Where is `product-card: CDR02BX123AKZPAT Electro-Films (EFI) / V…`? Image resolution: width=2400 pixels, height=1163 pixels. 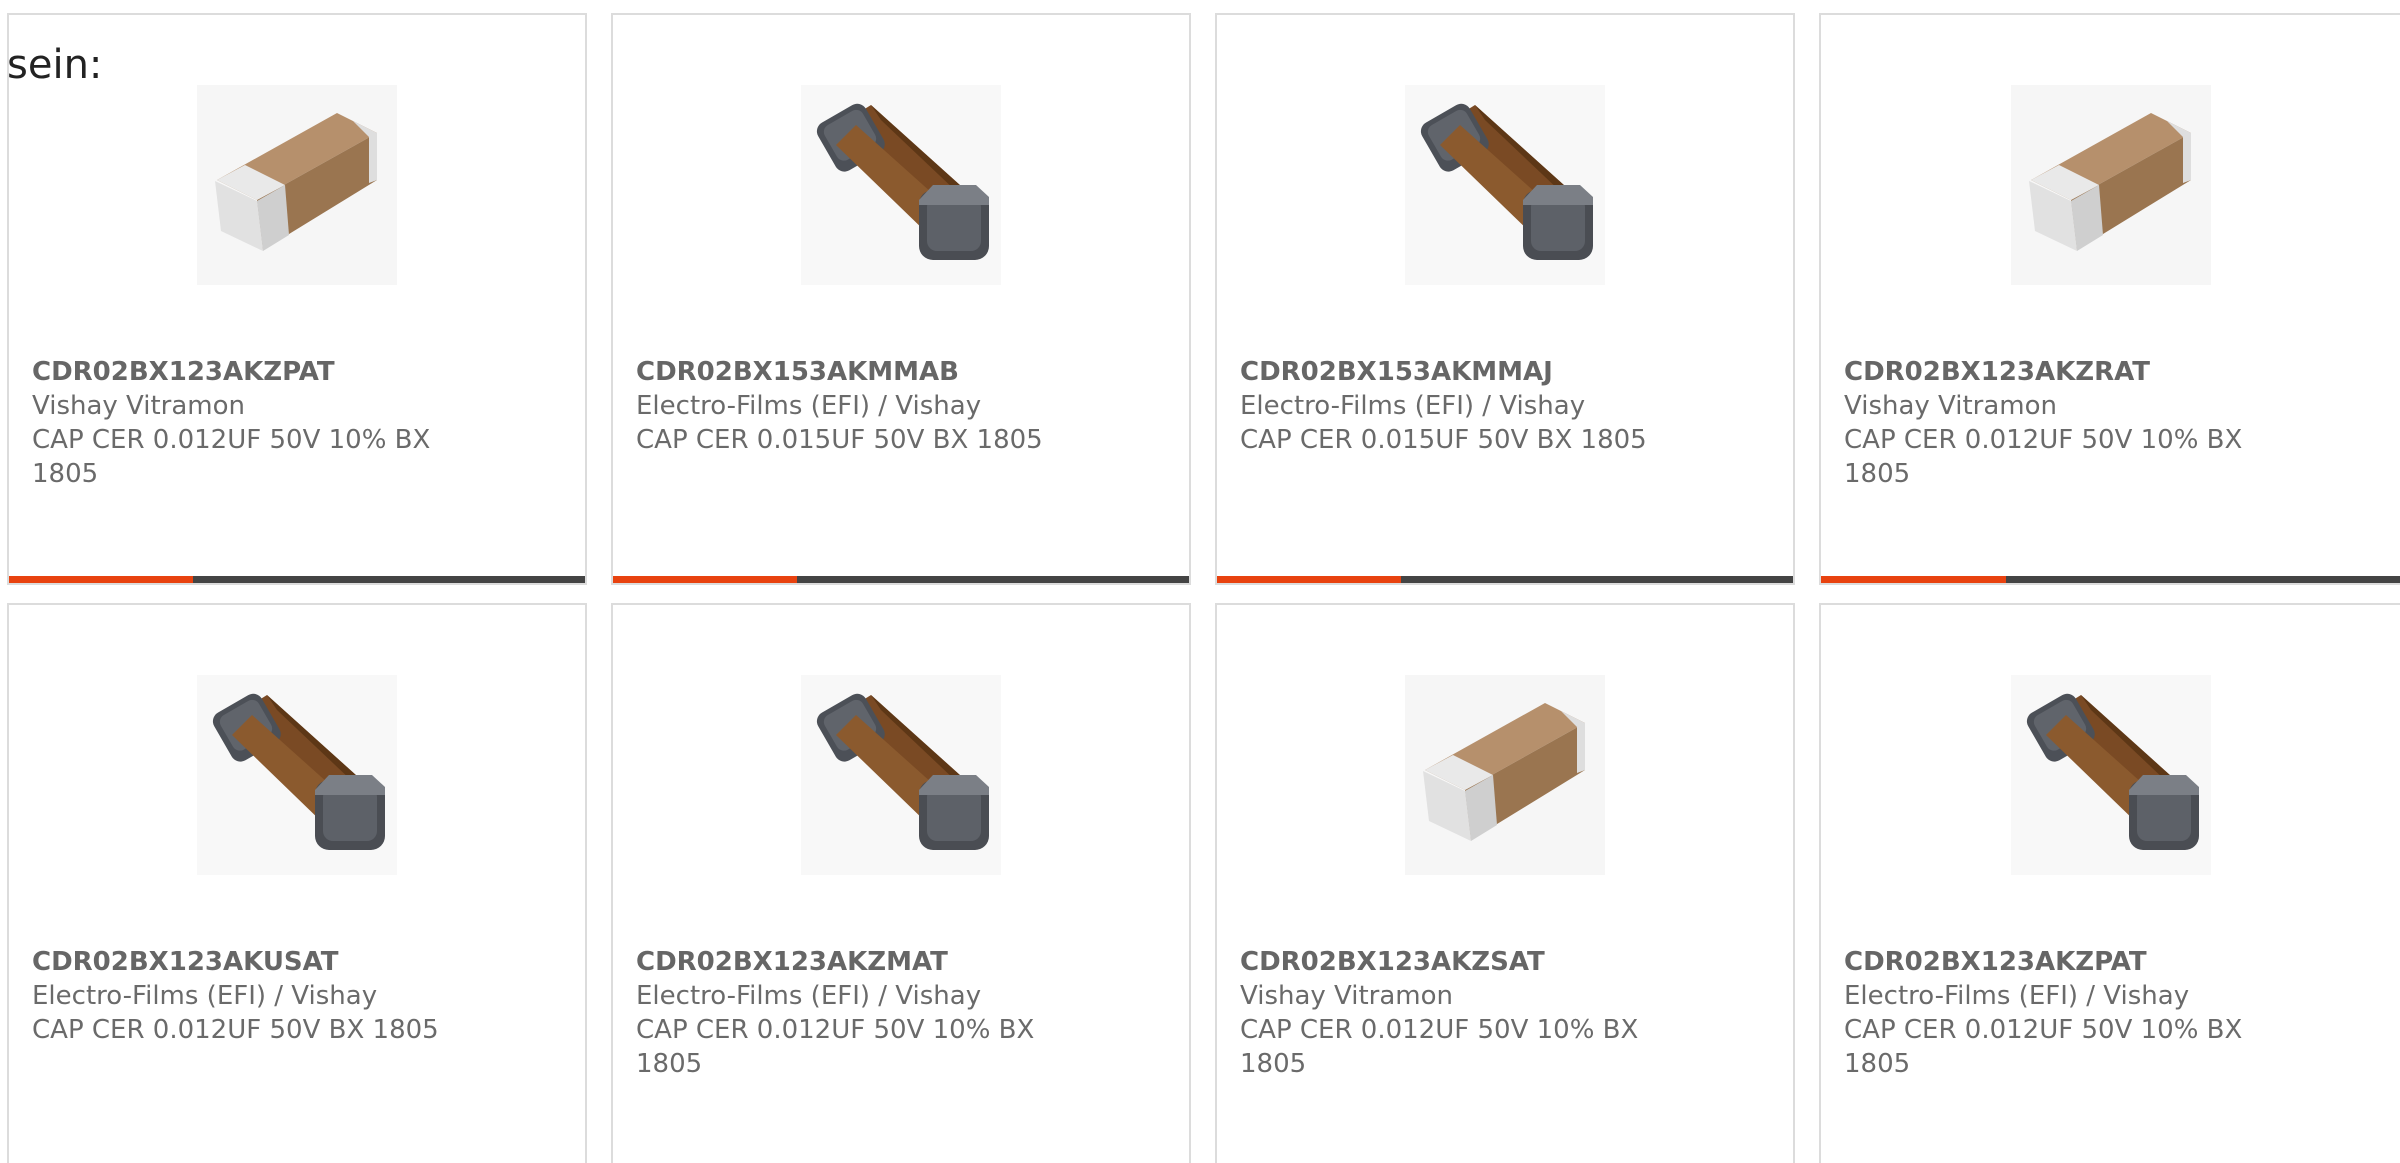
product-card: CDR02BX123AKZPAT Electro-Films (EFI) / V… is located at coordinates (2109, 883).